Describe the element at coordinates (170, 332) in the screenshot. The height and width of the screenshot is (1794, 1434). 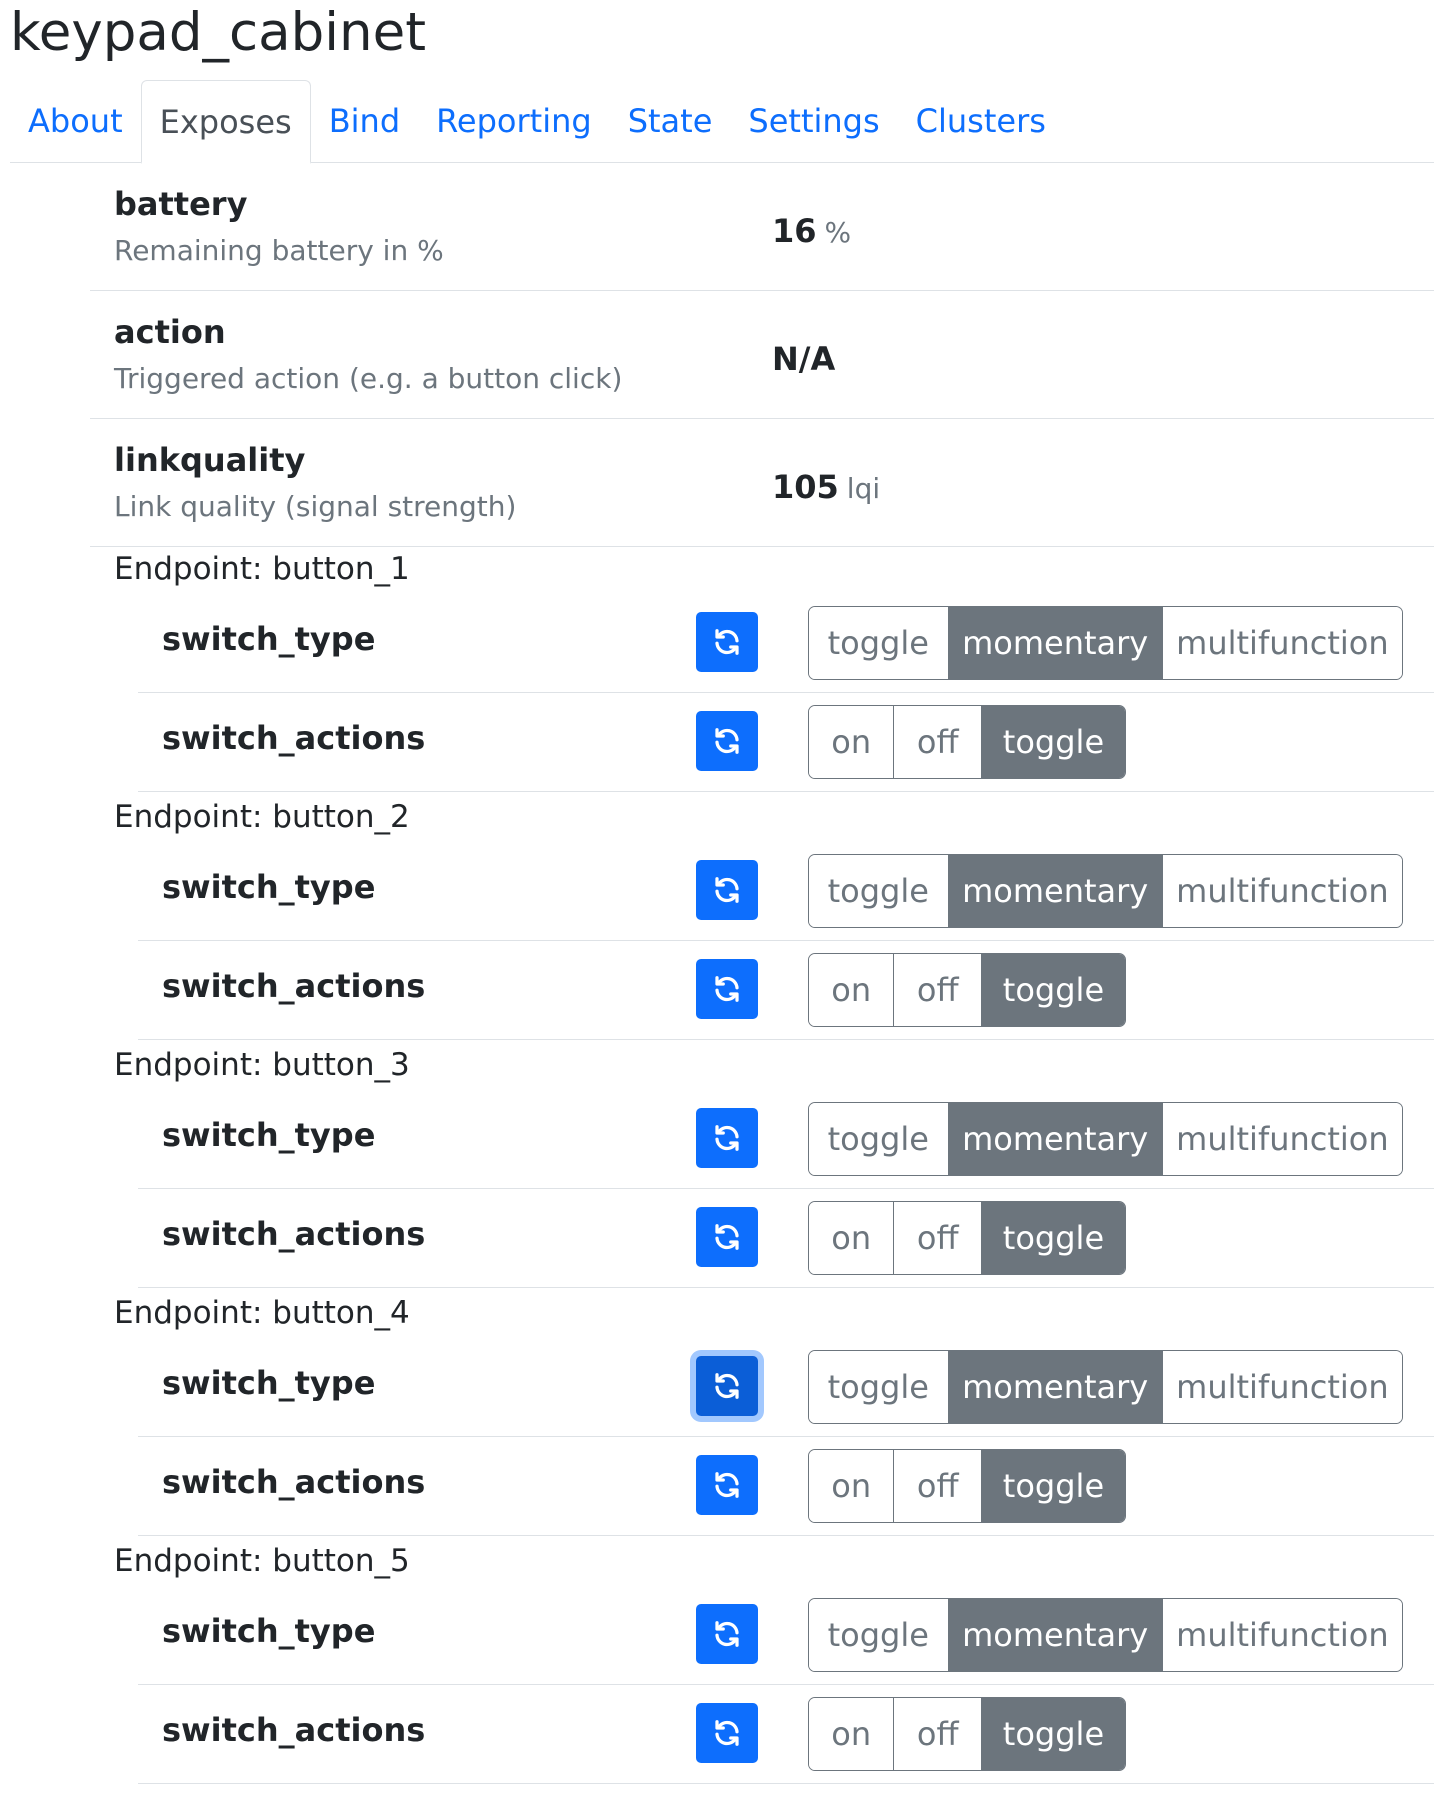
I see `expose-name: action` at that location.